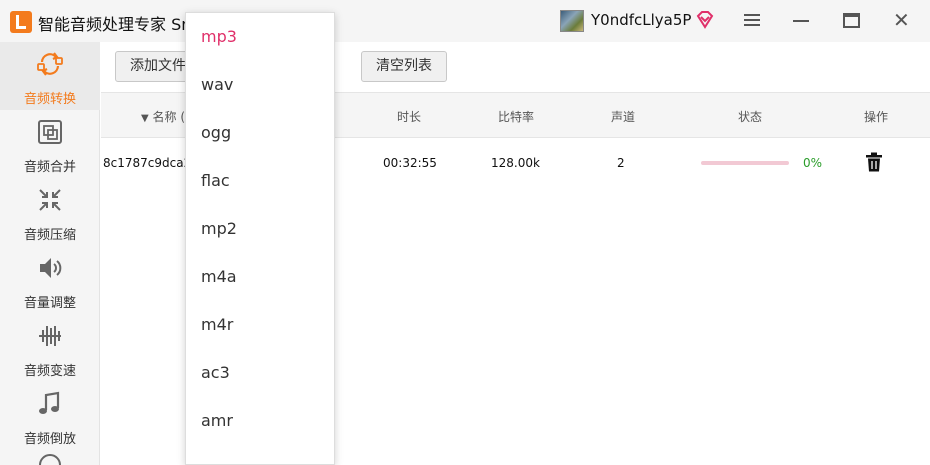  What do you see at coordinates (260, 373) in the screenshot?
I see `format-option-ac3: ac3` at bounding box center [260, 373].